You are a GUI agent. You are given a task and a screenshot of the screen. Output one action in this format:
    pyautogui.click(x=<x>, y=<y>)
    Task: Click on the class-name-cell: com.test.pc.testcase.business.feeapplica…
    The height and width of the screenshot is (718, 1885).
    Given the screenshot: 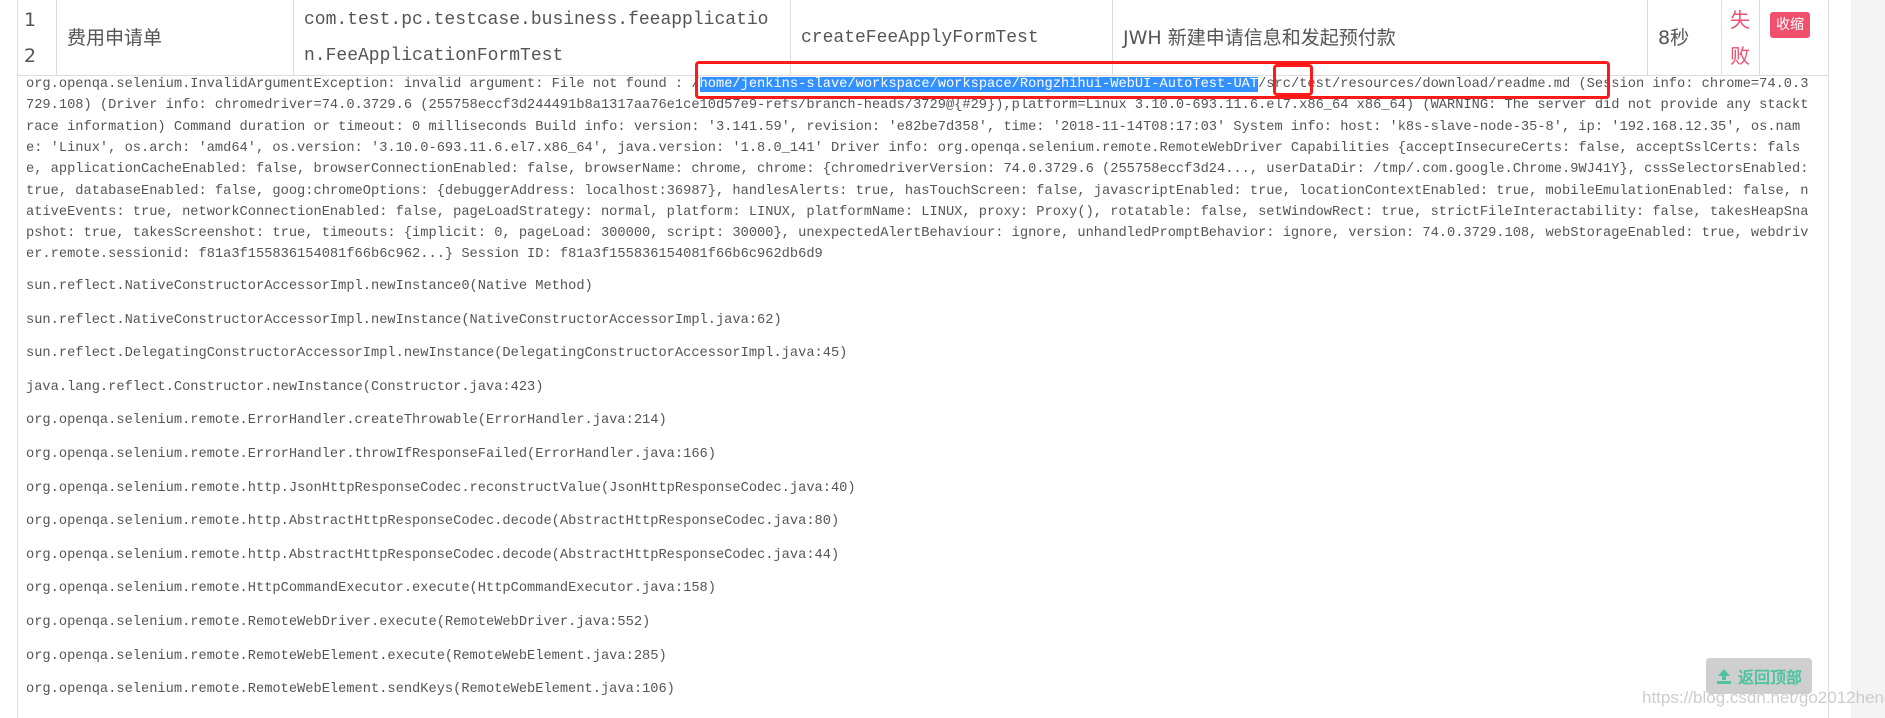 What is the action you would take?
    pyautogui.click(x=542, y=37)
    